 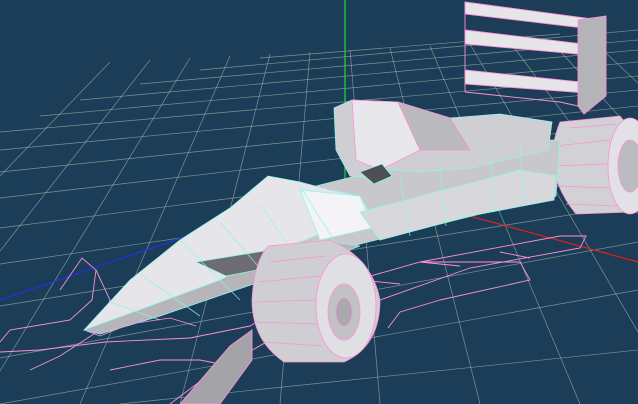 I want to click on front-wheel, so click(x=316, y=301).